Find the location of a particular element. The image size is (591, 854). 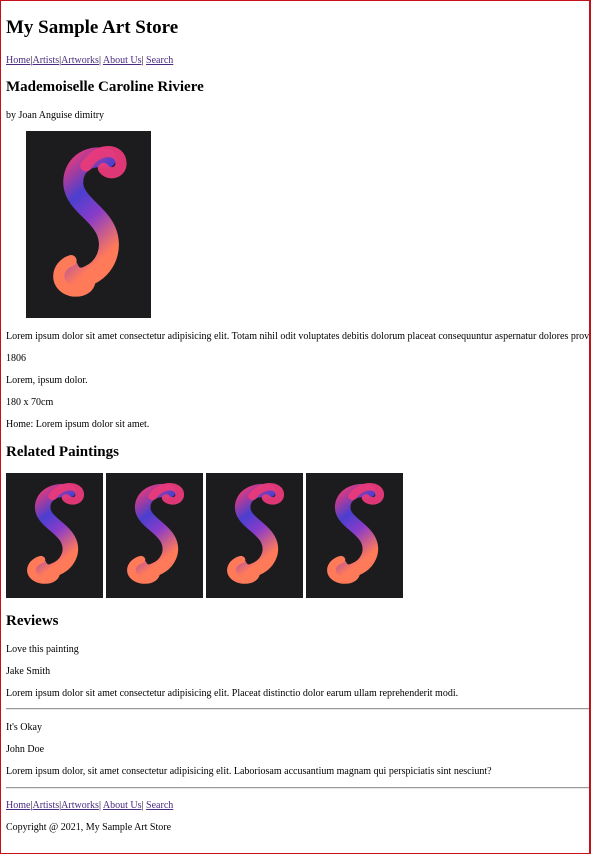

painting-image is located at coordinates (88, 224).